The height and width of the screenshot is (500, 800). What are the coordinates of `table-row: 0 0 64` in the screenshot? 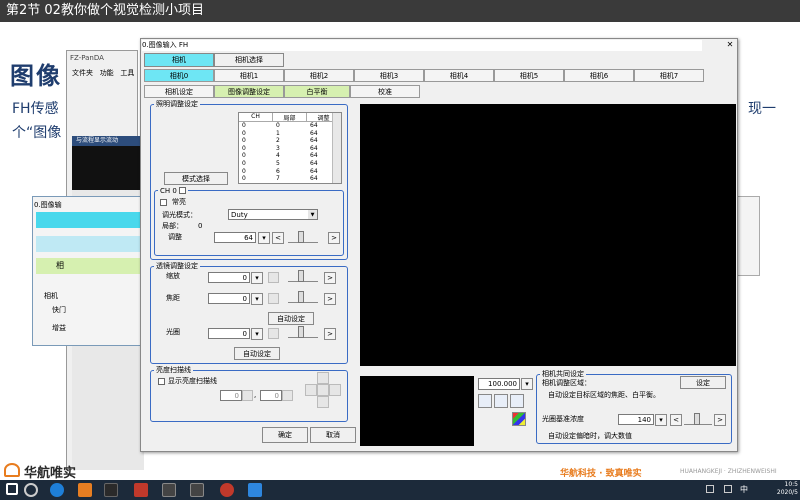 It's located at (290, 126).